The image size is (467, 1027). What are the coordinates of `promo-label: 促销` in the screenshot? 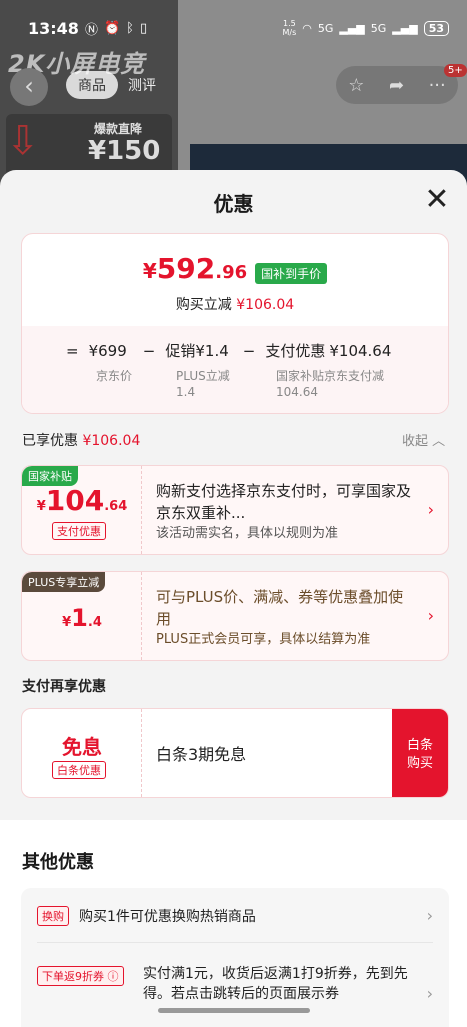 It's located at (180, 351).